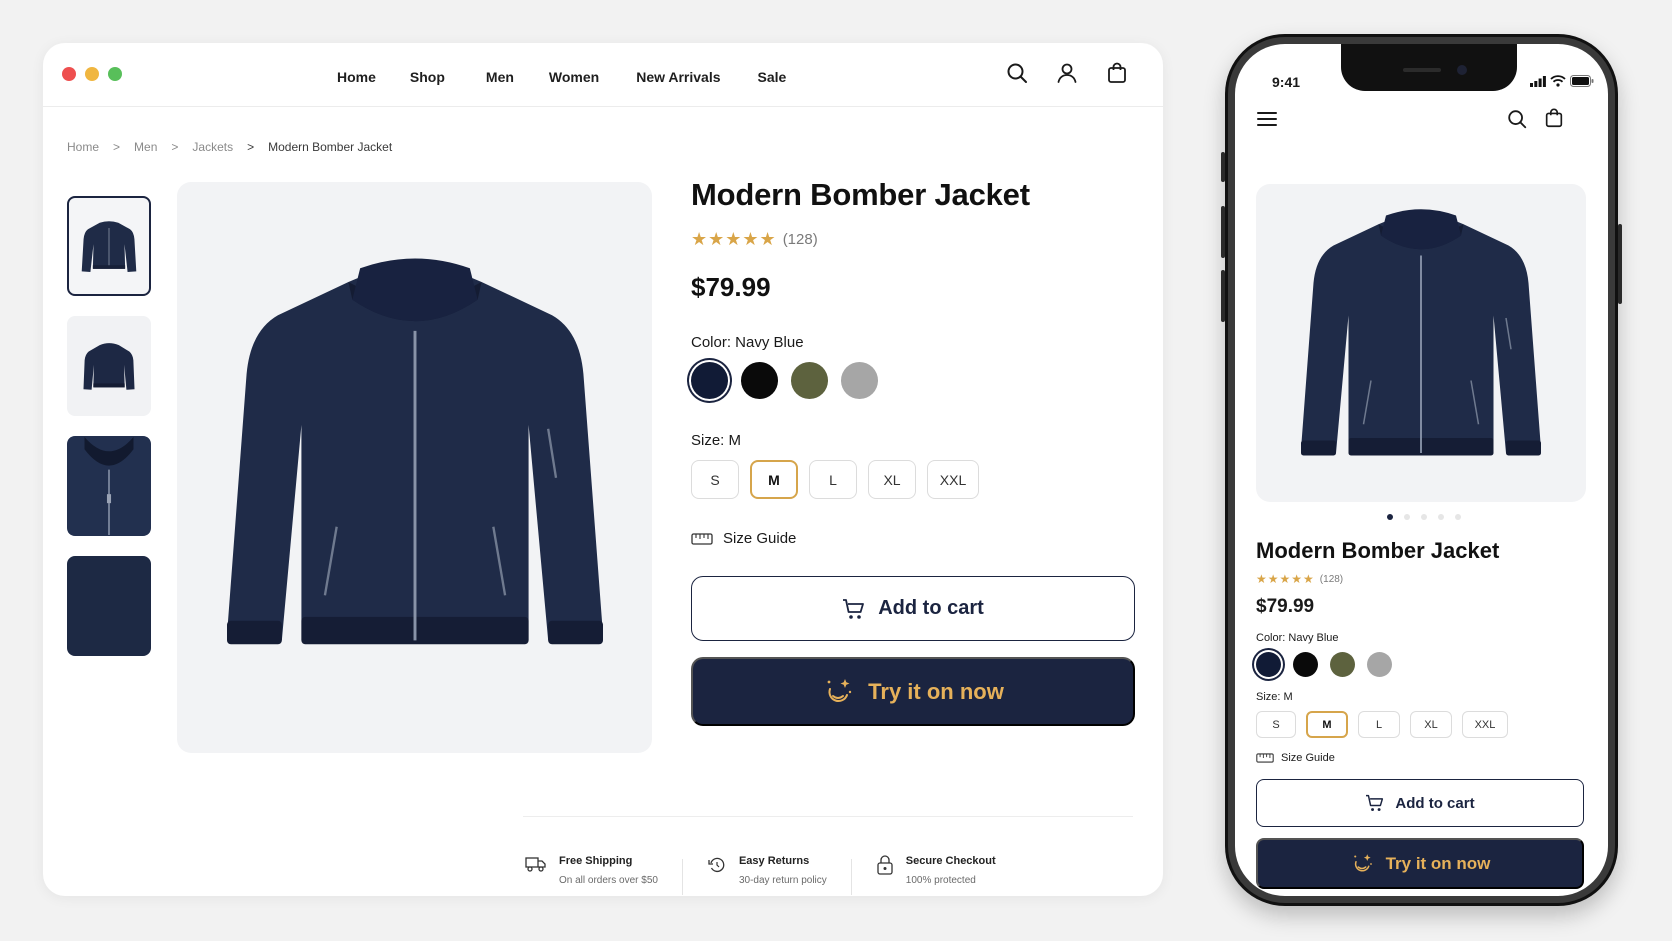  I want to click on cart-icon, so click(1375, 803).